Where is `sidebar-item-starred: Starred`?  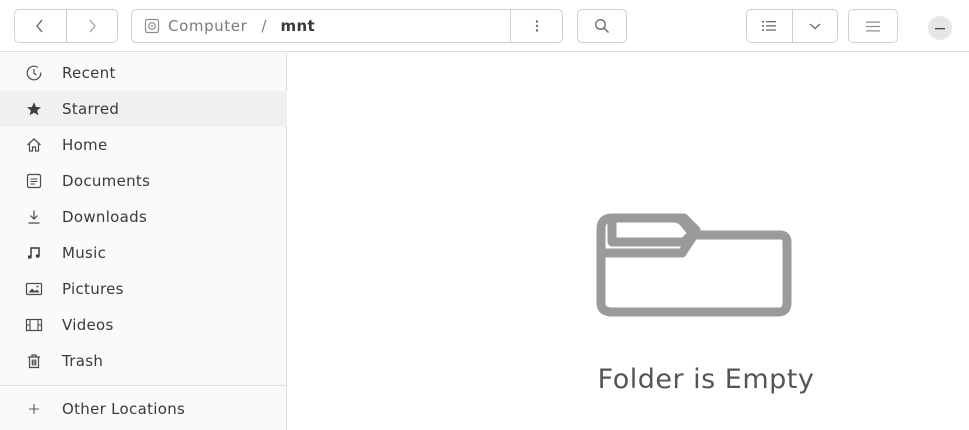
sidebar-item-starred: Starred is located at coordinates (143, 109).